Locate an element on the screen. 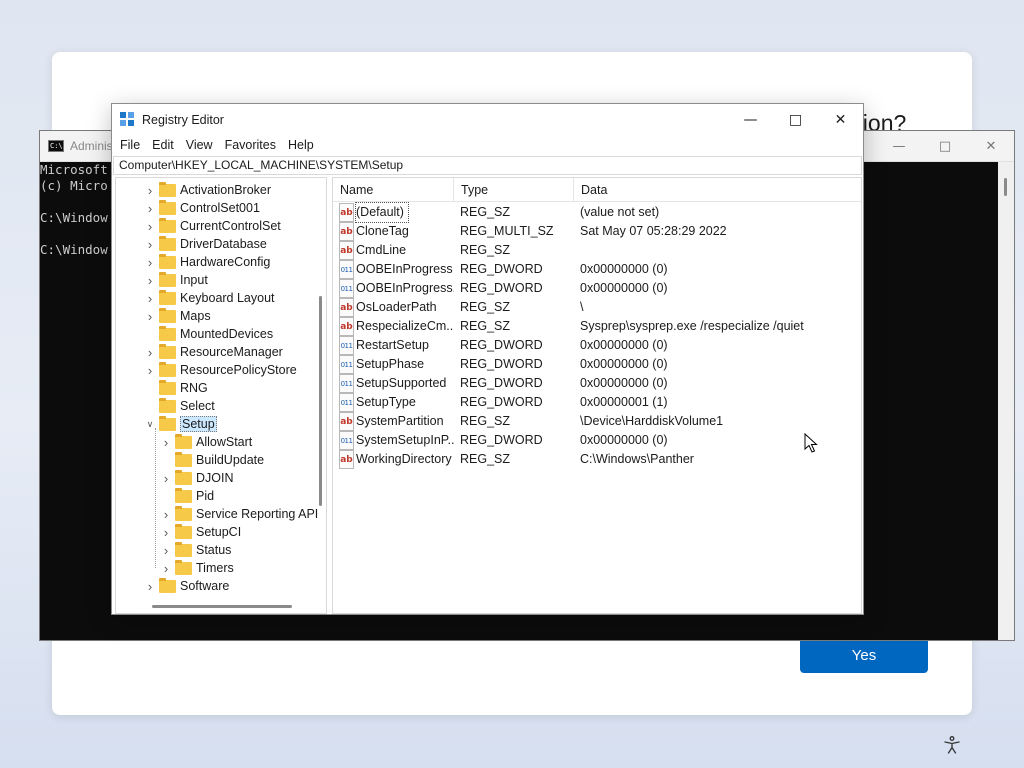 This screenshot has height=768, width=1024. column-data: Data is located at coordinates (717, 190).